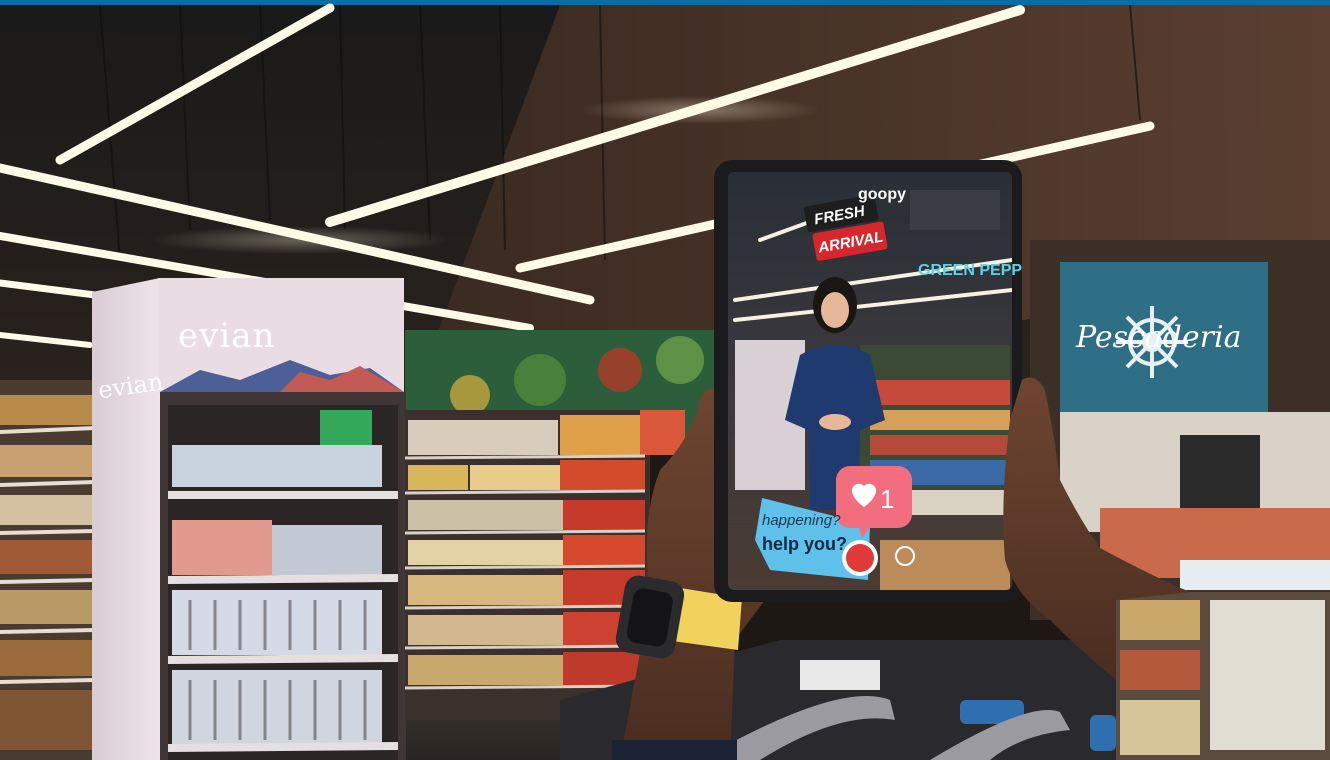  I want to click on chat-bubble-line1: happening?, so click(801, 520).